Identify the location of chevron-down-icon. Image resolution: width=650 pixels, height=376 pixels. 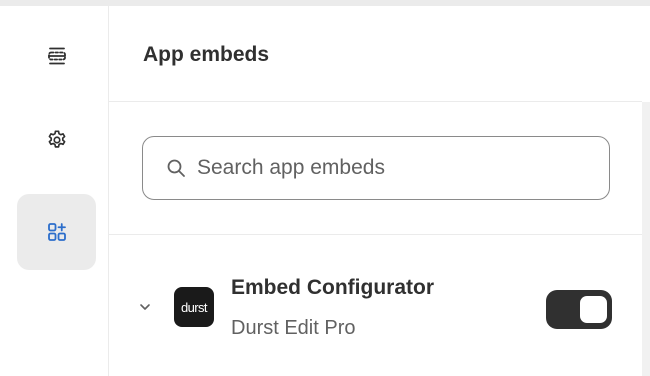
(145, 307).